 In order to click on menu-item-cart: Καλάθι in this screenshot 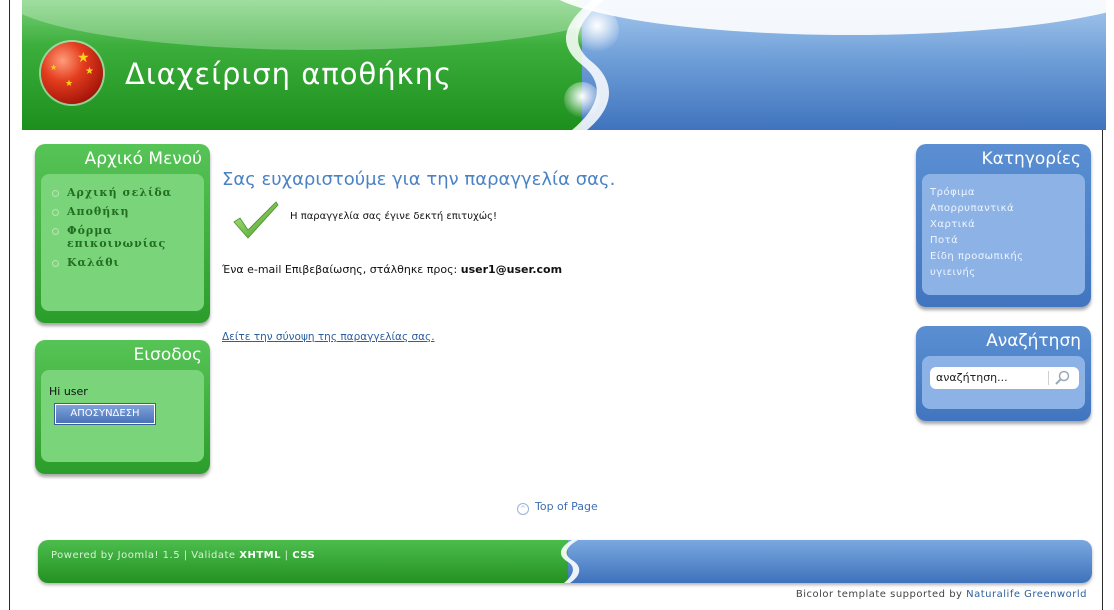, I will do `click(127, 262)`.